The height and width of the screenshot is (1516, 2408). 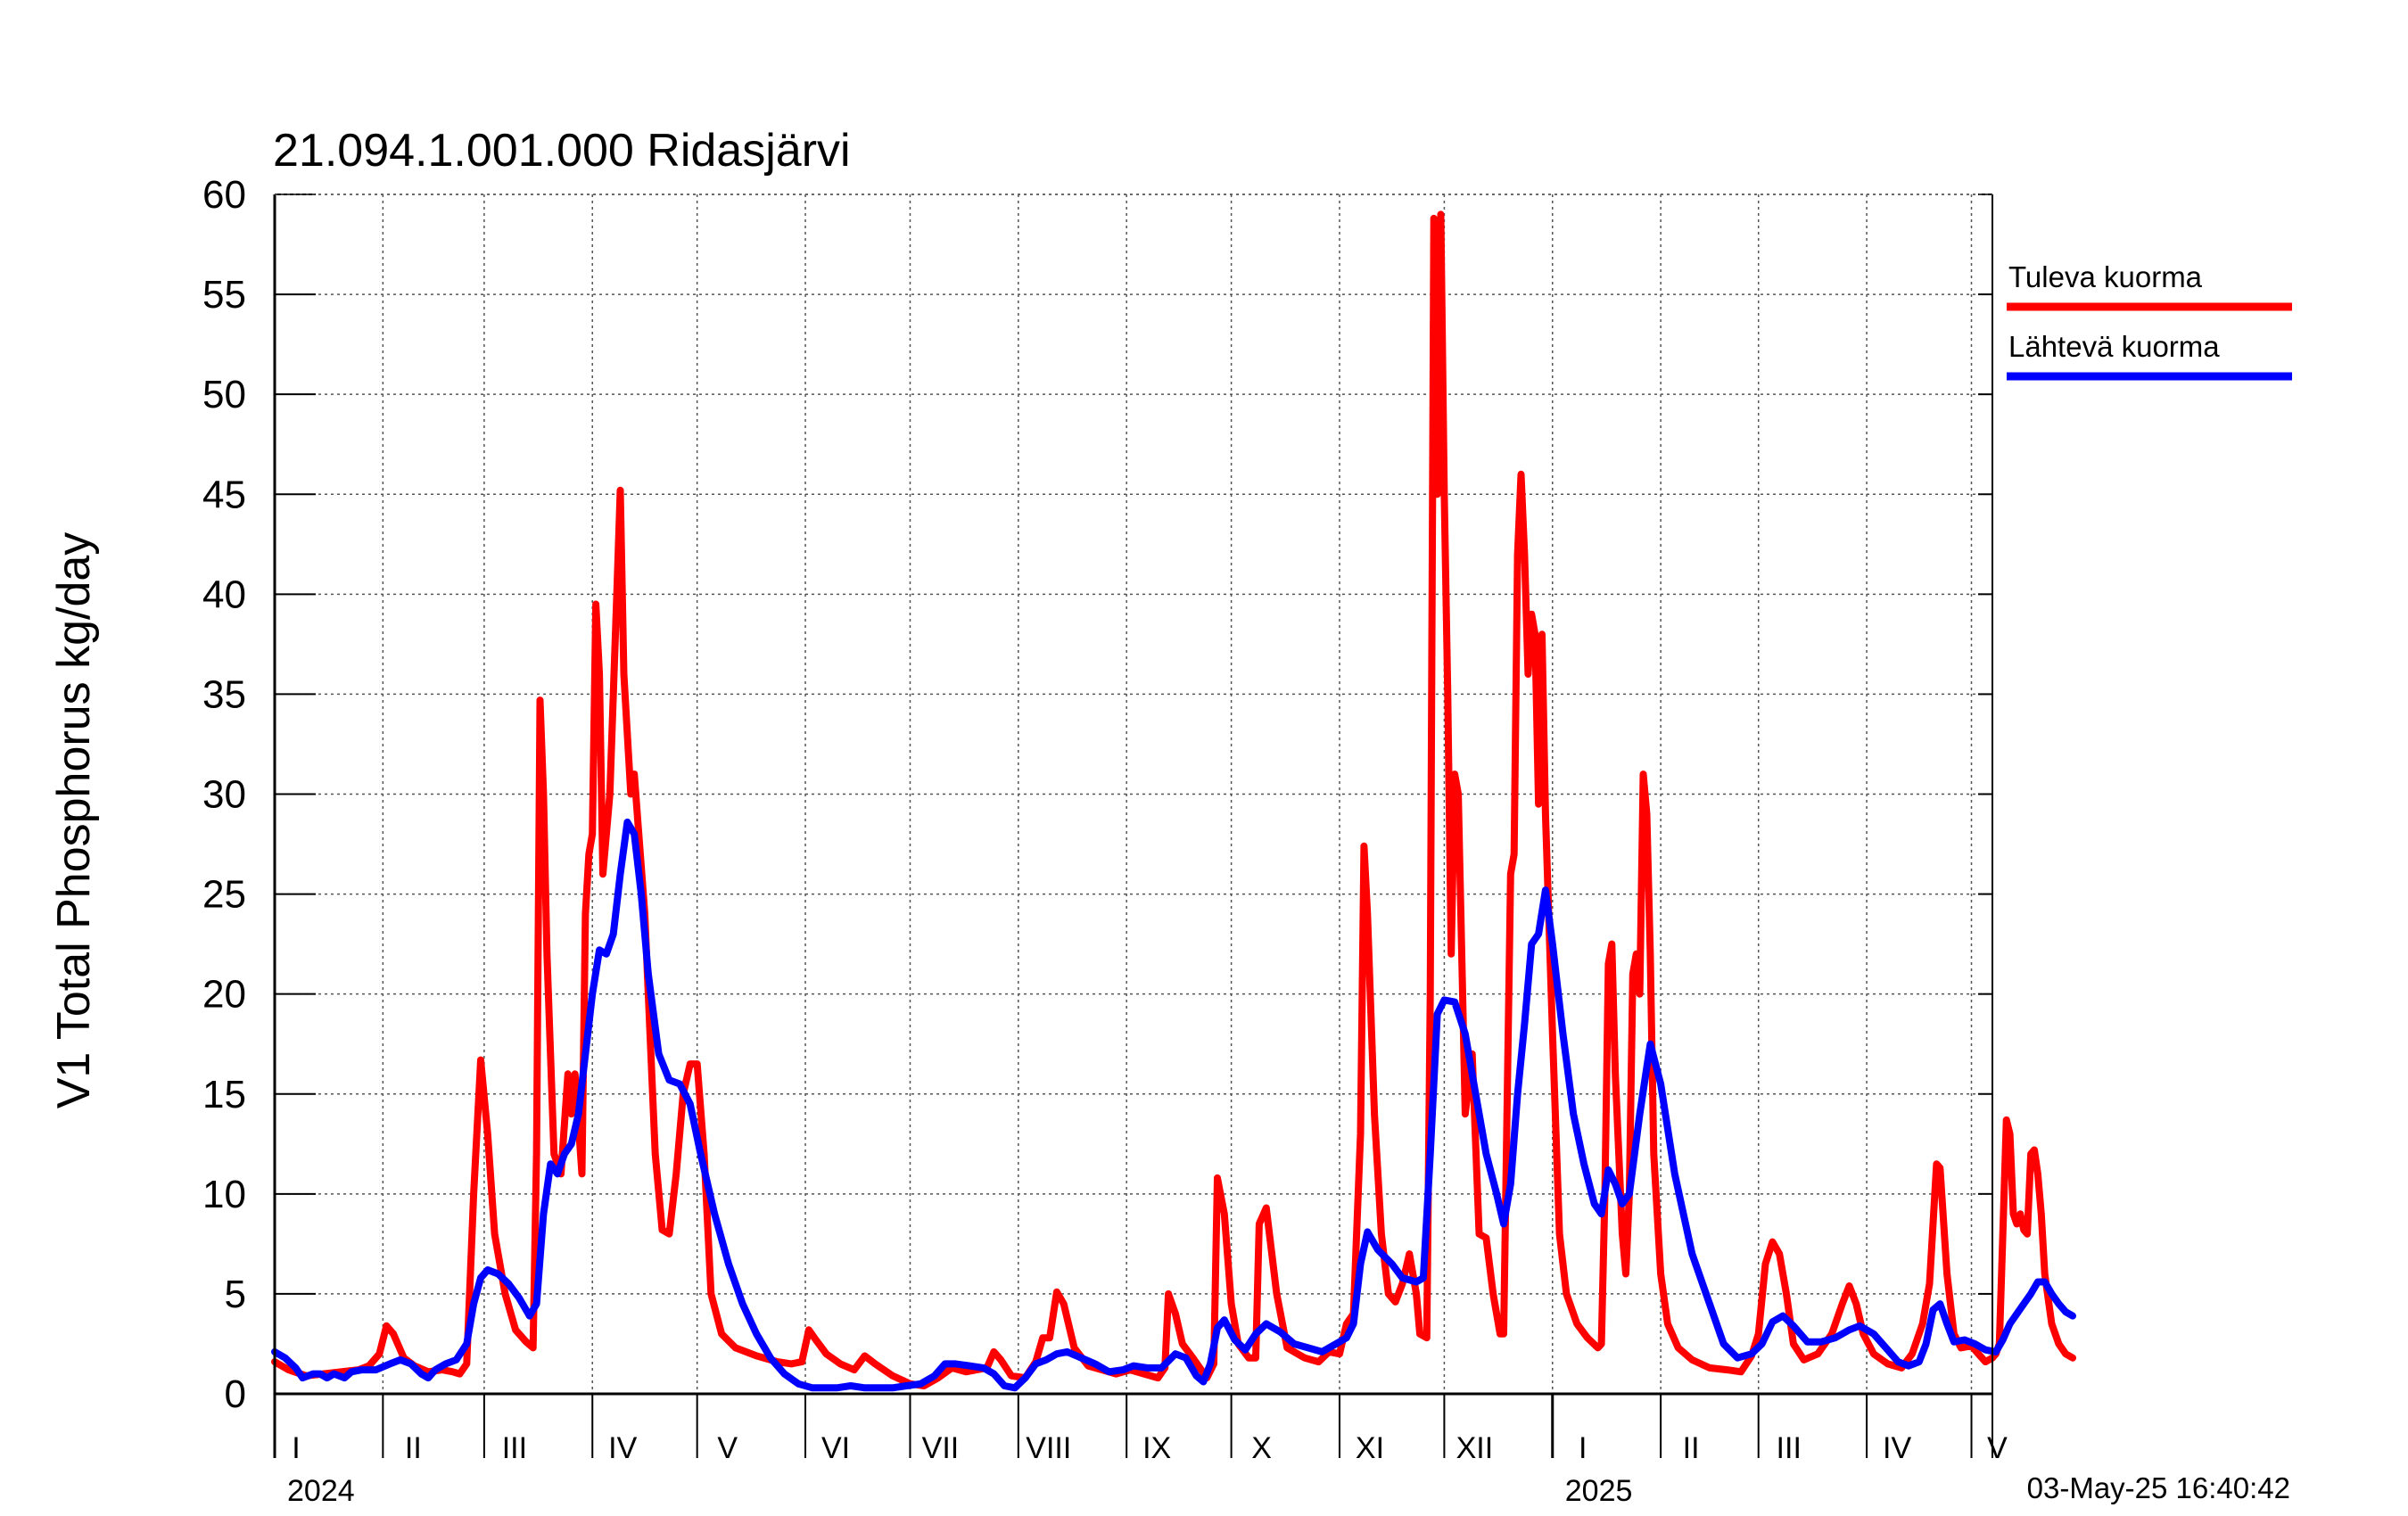 I want to click on month-label: VI, so click(x=835, y=1448).